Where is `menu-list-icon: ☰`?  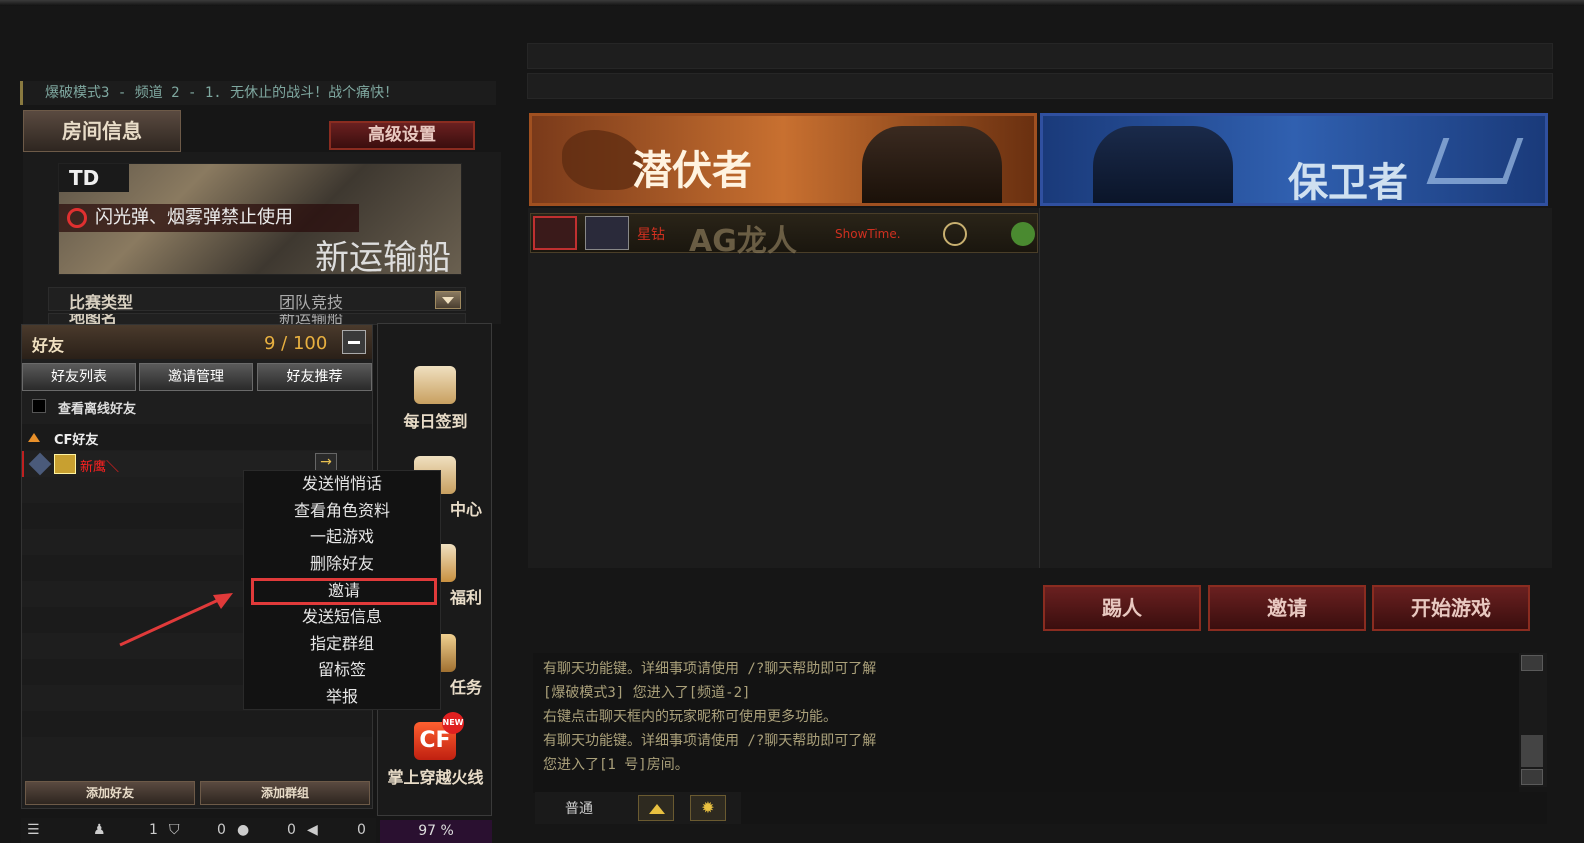
menu-list-icon: ☰ is located at coordinates (33, 830).